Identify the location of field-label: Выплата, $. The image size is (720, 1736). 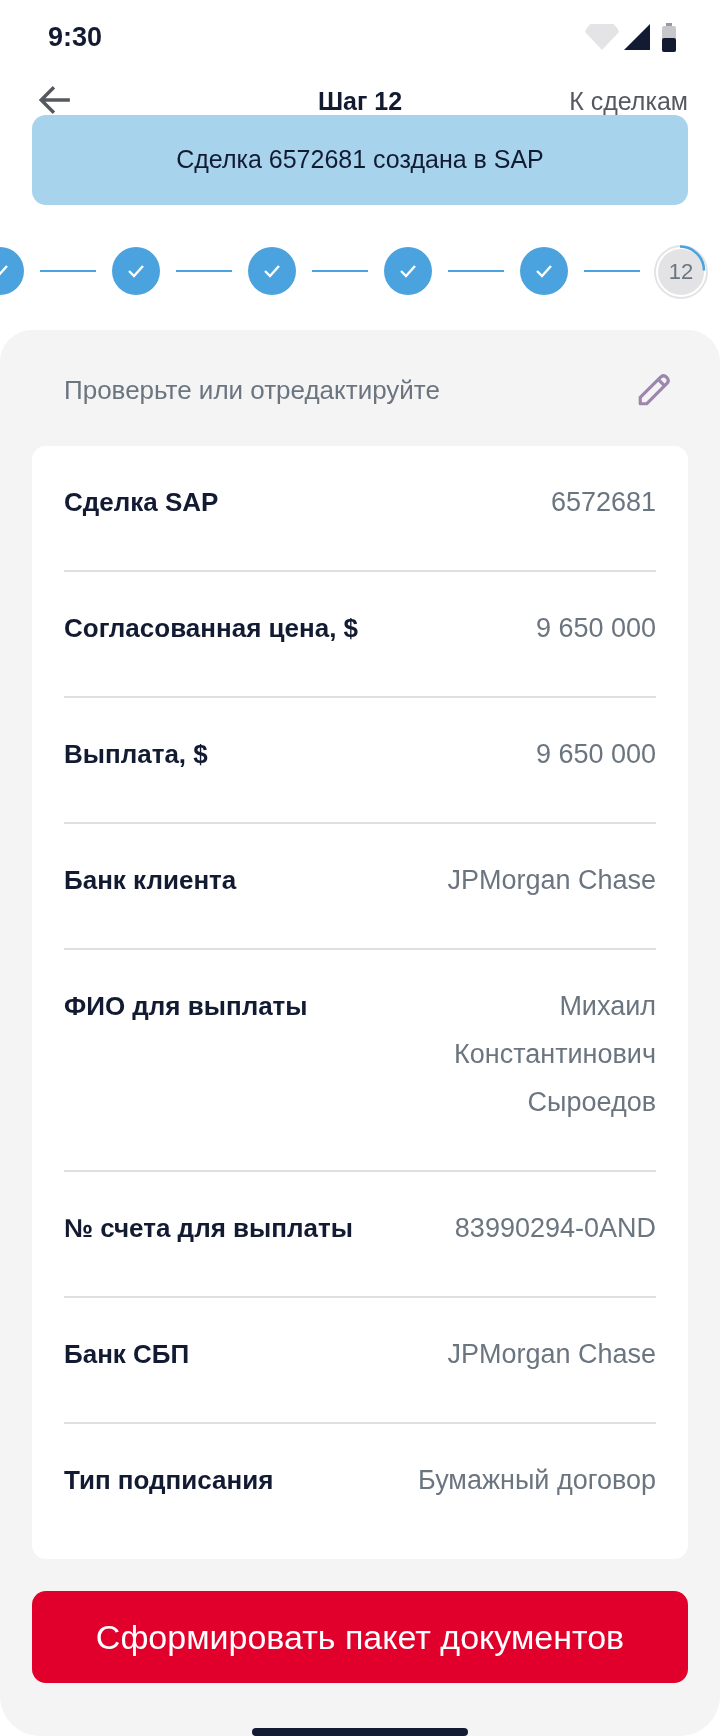
(136, 754).